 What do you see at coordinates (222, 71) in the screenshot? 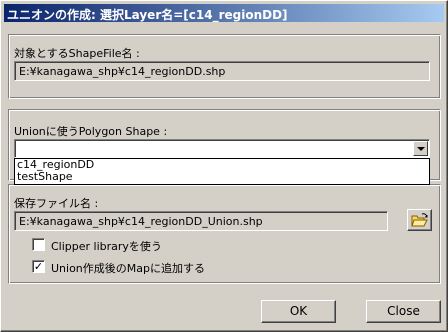
I see `target-shapefile-path: E:¥kanagawa_shp¥c14_regionDD.shp` at bounding box center [222, 71].